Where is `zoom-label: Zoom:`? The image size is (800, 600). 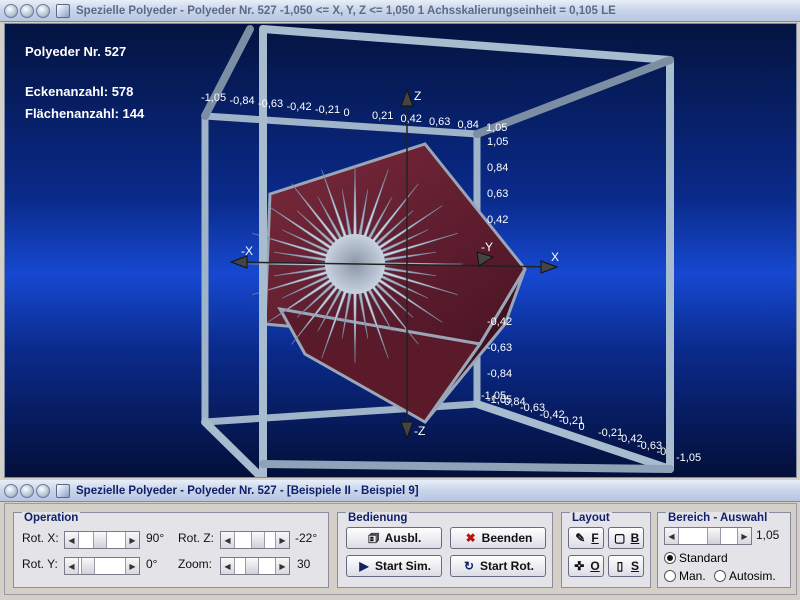 zoom-label: Zoom: is located at coordinates (195, 564).